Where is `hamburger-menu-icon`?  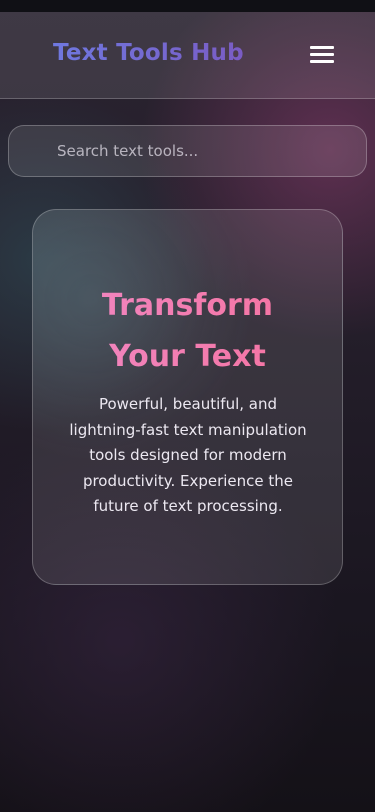 hamburger-menu-icon is located at coordinates (322, 55).